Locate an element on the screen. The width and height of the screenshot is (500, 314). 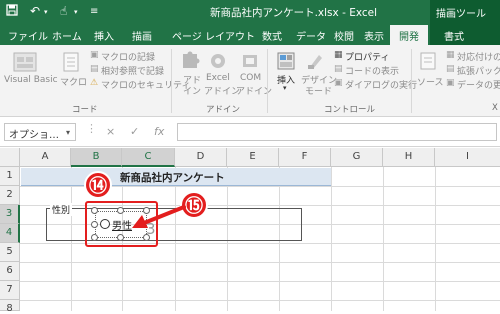
column-header: F is located at coordinates (305, 157).